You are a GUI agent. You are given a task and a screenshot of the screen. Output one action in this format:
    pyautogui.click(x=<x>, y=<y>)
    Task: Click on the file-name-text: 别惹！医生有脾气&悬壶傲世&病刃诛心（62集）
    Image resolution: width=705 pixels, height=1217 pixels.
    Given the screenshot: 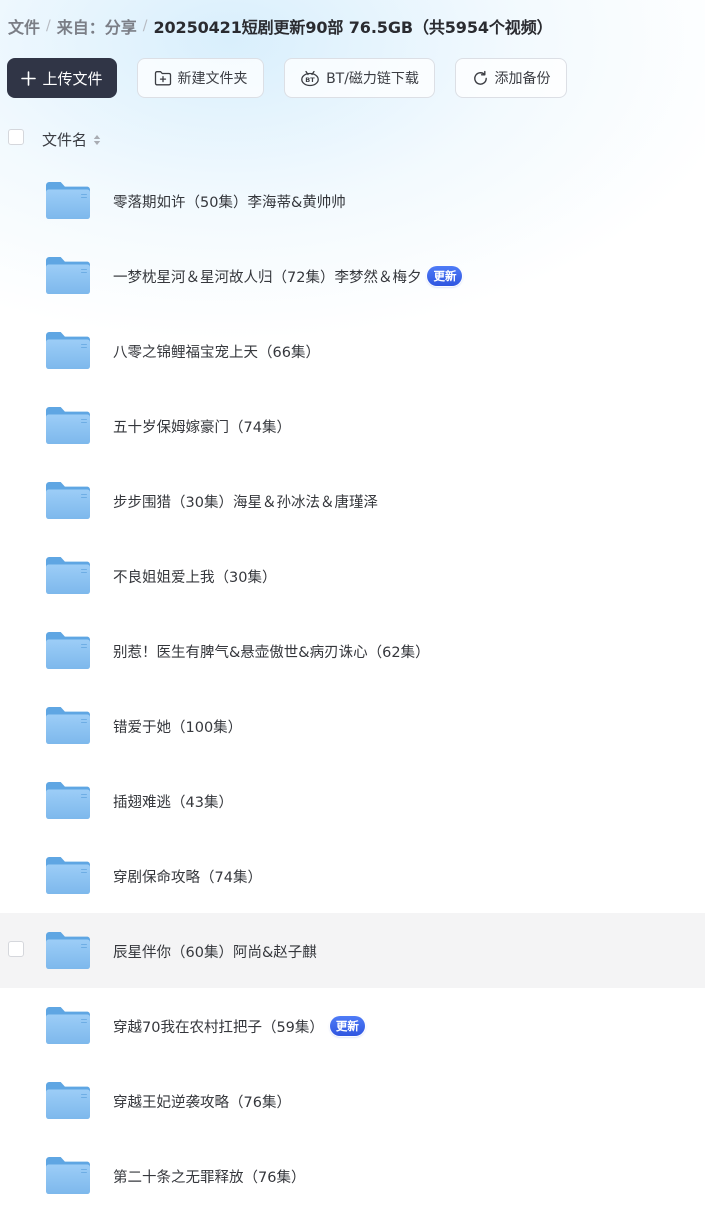 What is the action you would take?
    pyautogui.click(x=271, y=652)
    